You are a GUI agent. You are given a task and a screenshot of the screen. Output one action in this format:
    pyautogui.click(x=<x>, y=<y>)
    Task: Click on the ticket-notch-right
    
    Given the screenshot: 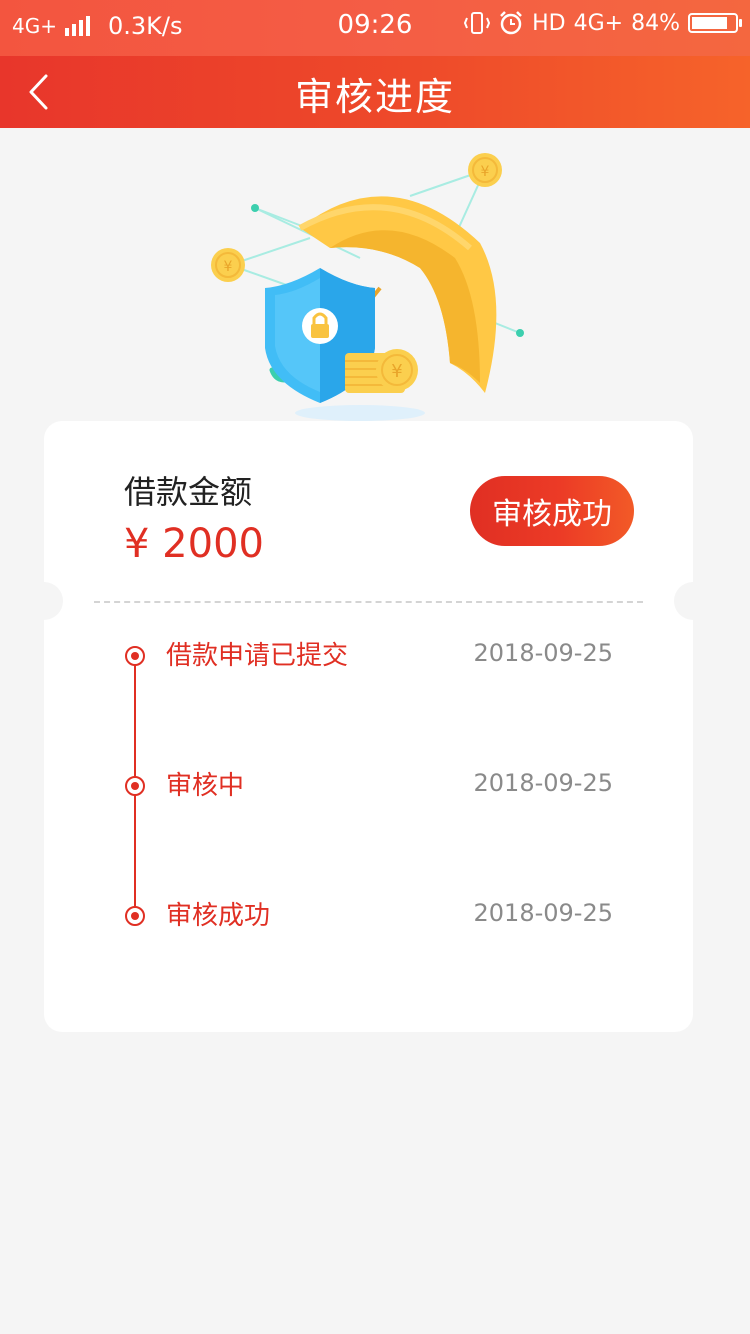 What is the action you would take?
    pyautogui.click(x=693, y=601)
    